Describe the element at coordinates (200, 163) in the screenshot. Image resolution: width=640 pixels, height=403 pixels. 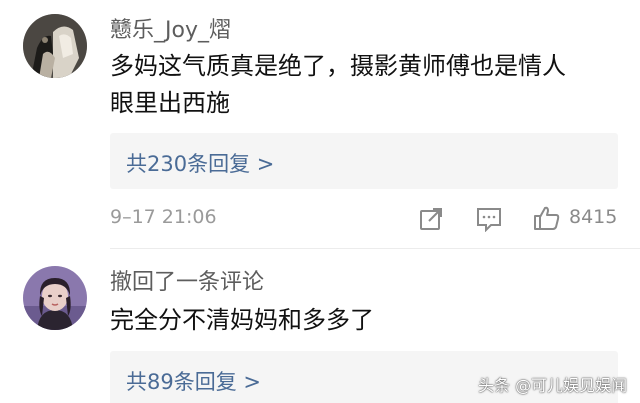
I see `view-replies-link: 共230条回复 >` at that location.